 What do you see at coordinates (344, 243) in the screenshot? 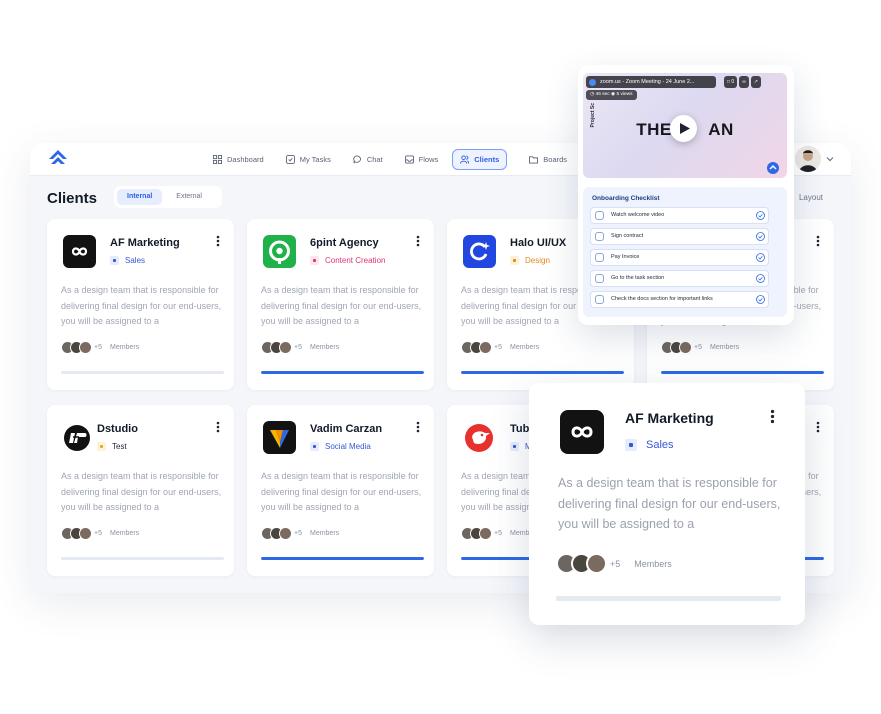
I see `client-name: 6pint Agency` at bounding box center [344, 243].